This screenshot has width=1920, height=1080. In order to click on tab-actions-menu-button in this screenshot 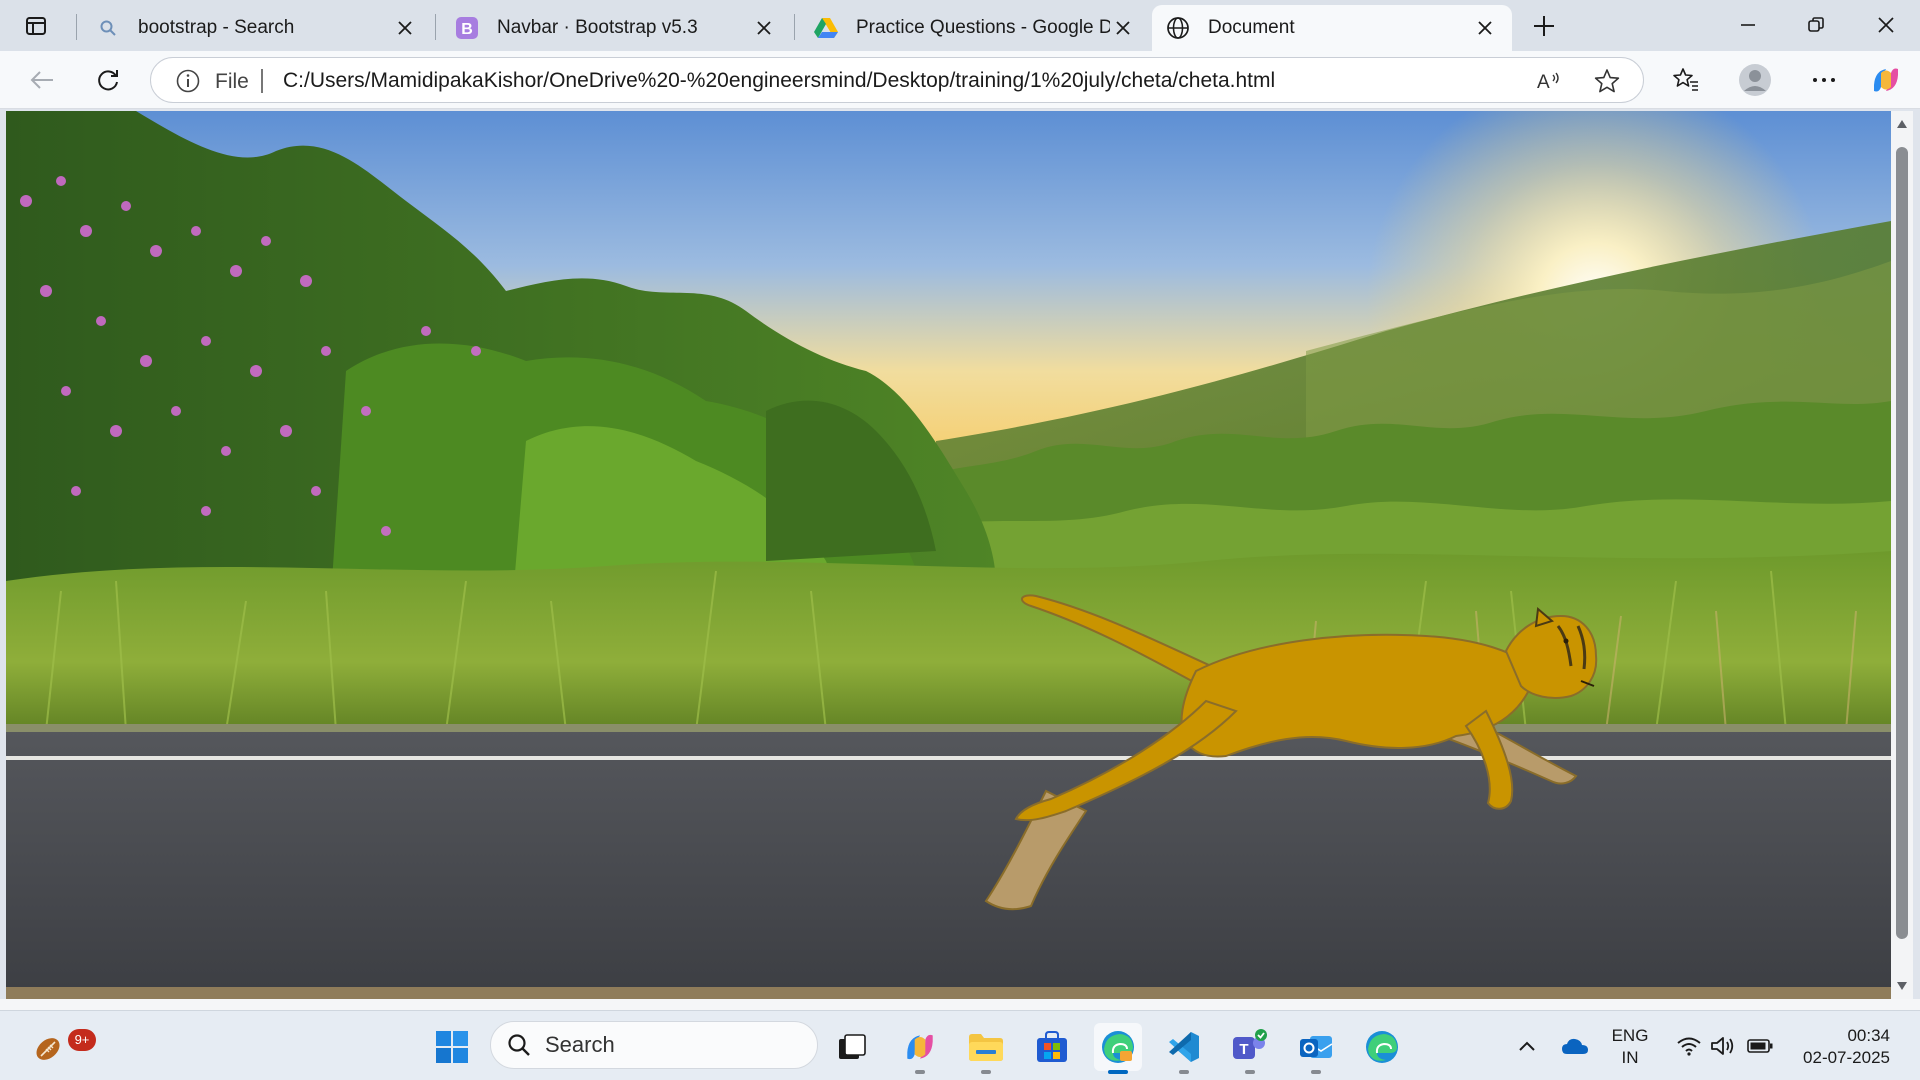, I will do `click(36, 26)`.